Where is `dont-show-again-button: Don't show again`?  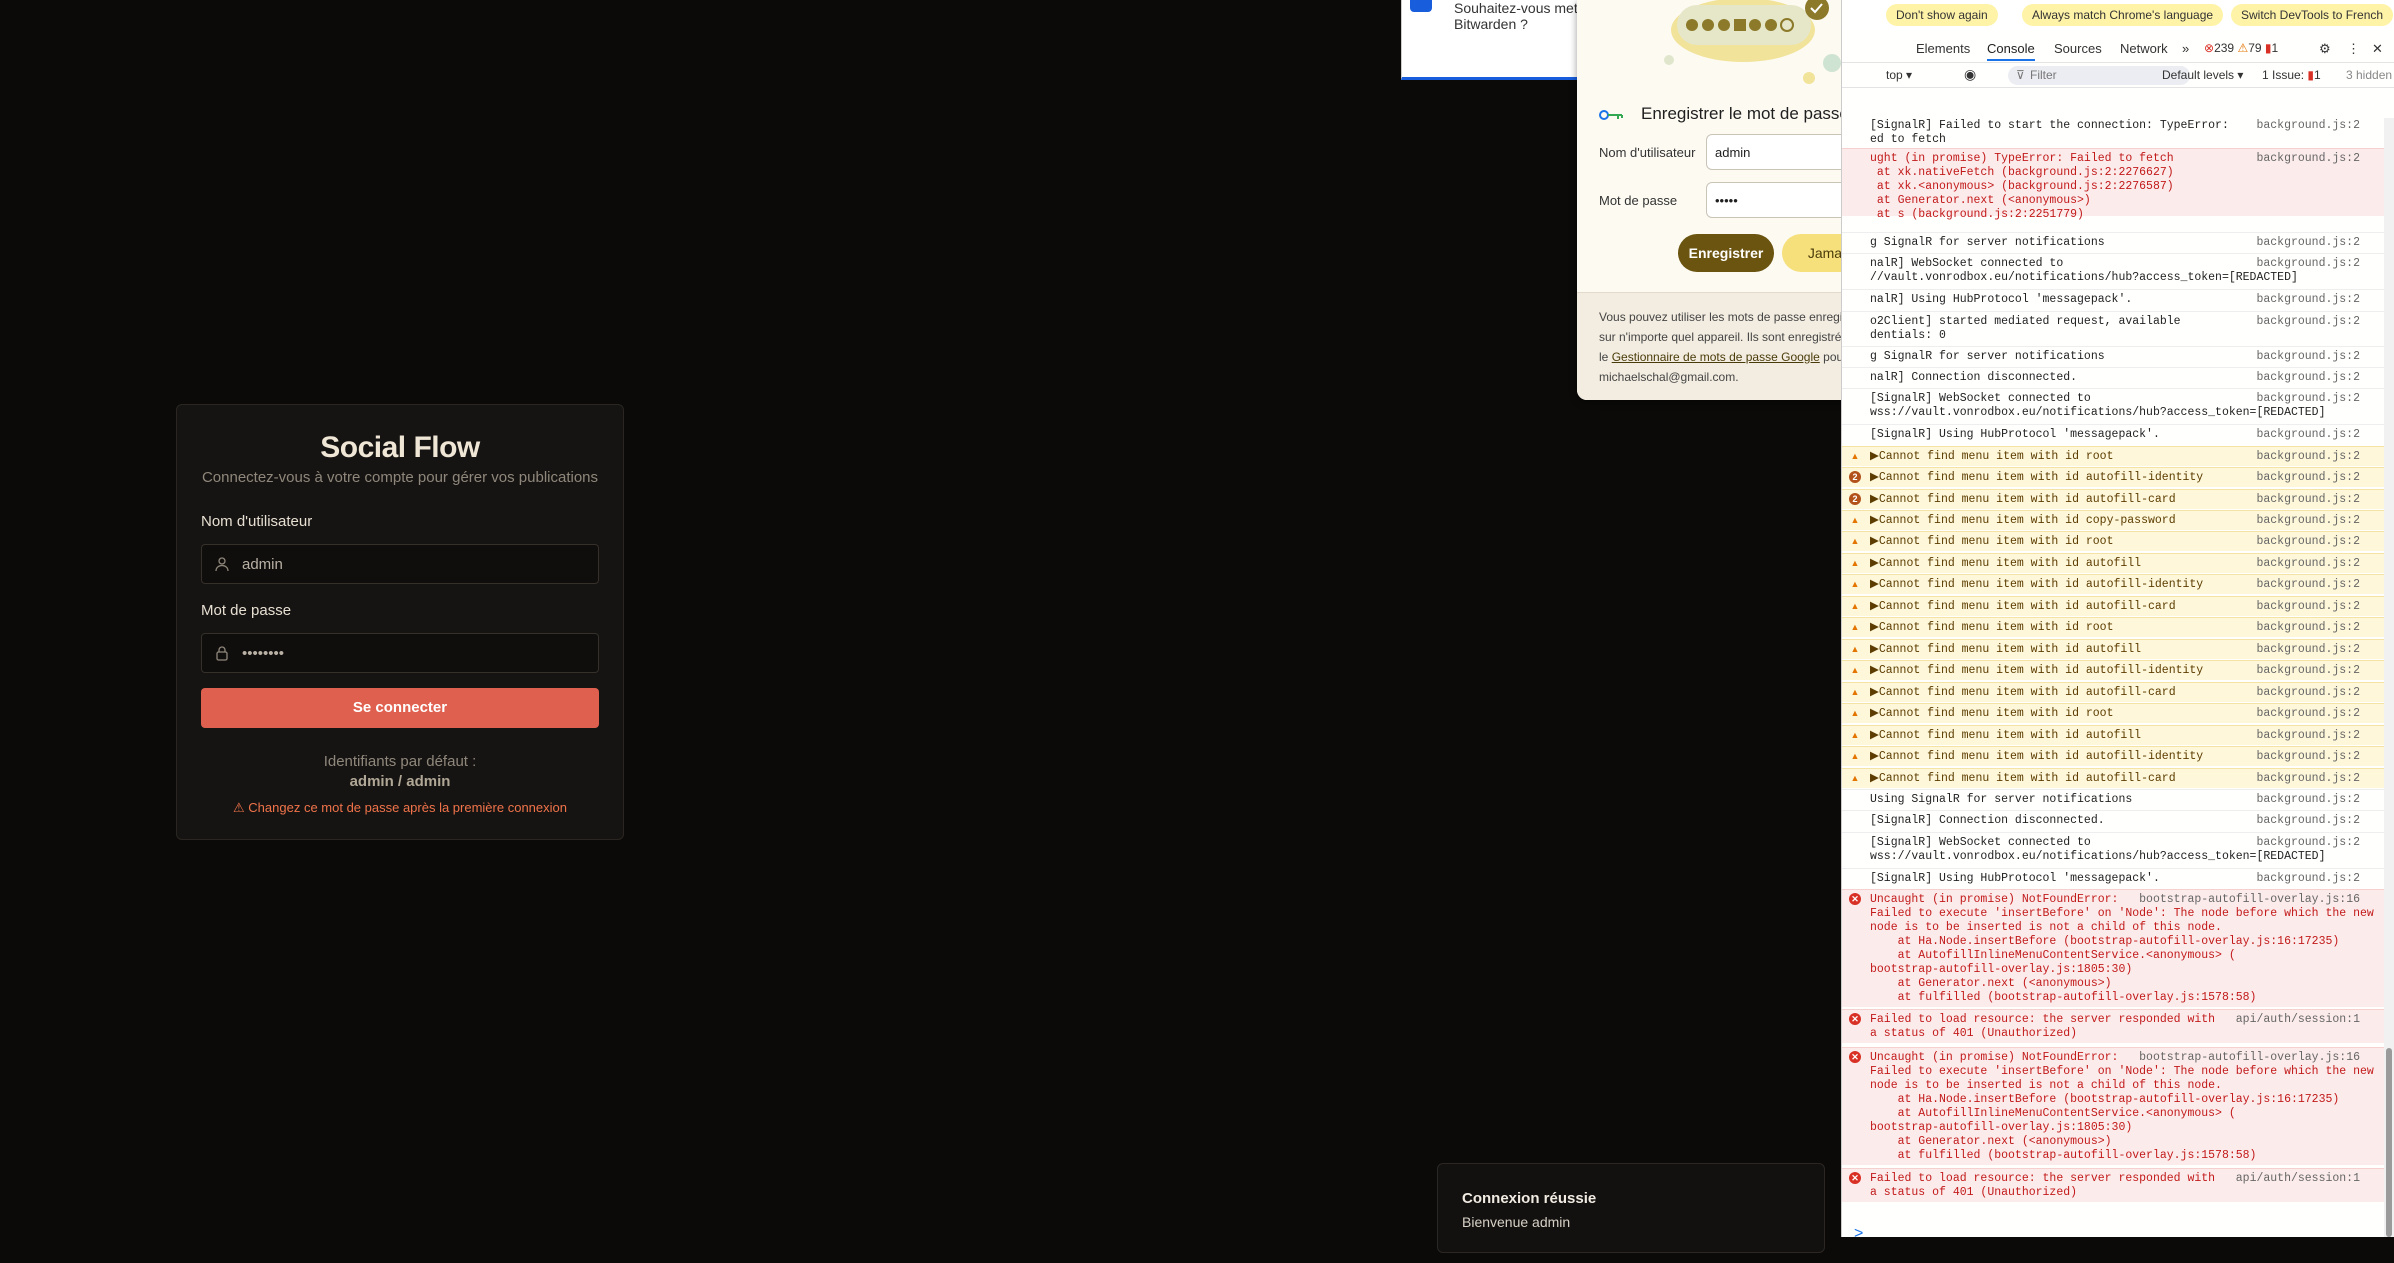 dont-show-again-button: Don't show again is located at coordinates (1942, 15).